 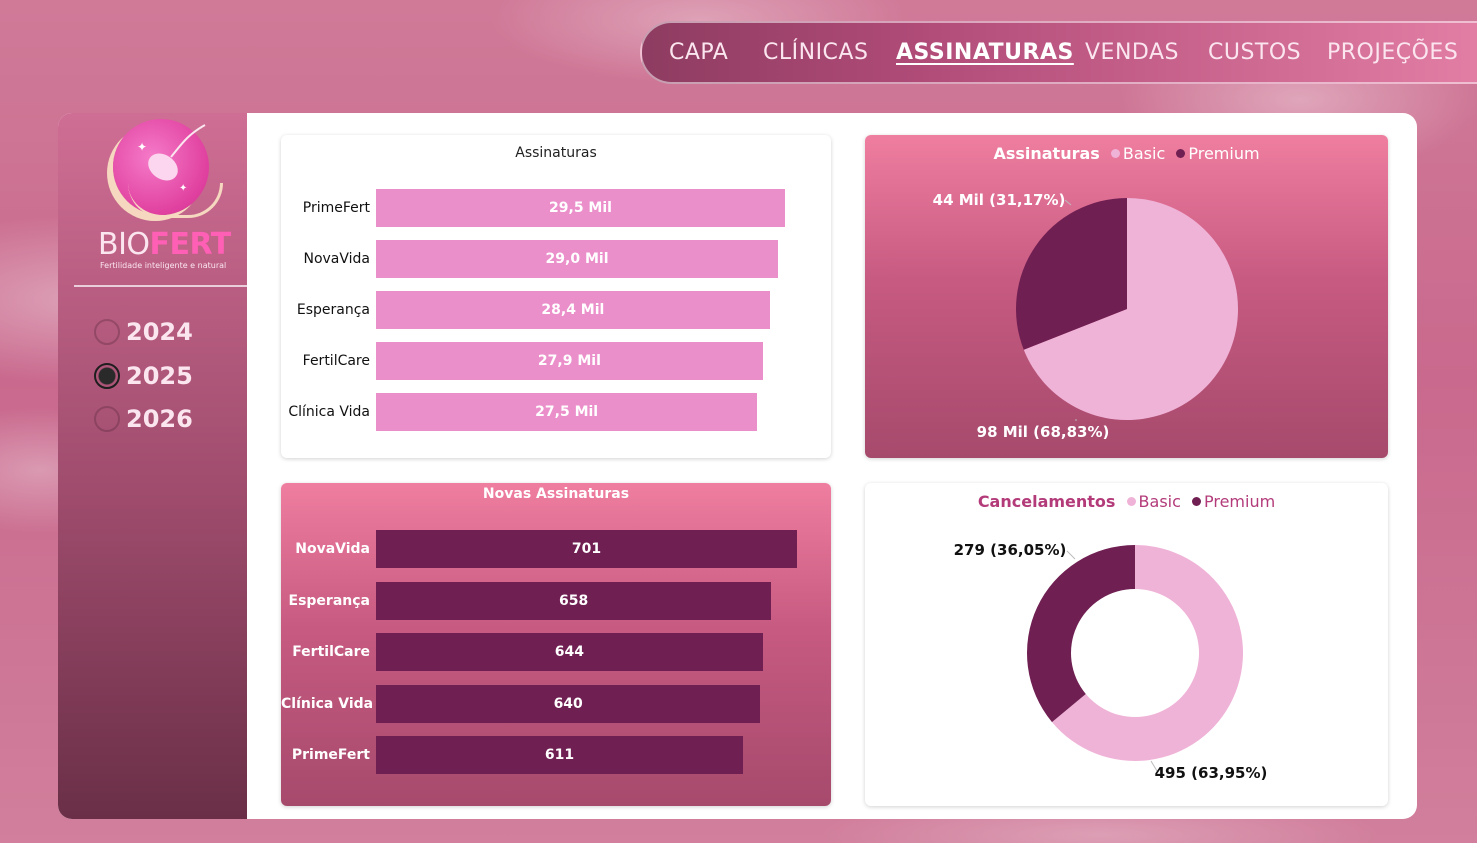 What do you see at coordinates (698, 52) in the screenshot?
I see `nav-capa: CAPA` at bounding box center [698, 52].